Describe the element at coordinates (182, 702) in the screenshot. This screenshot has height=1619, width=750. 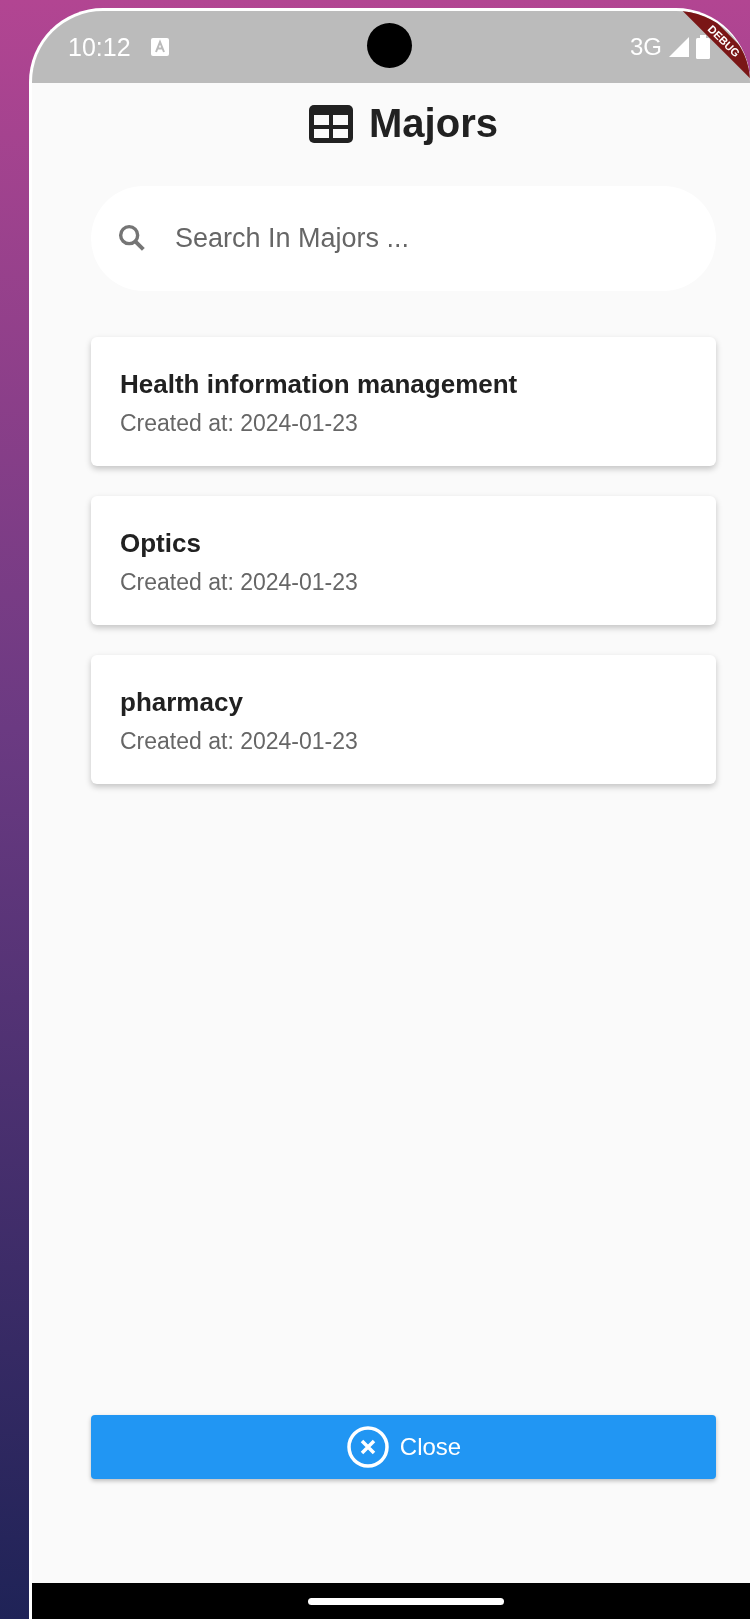
I see `major-name: pharmacy` at that location.